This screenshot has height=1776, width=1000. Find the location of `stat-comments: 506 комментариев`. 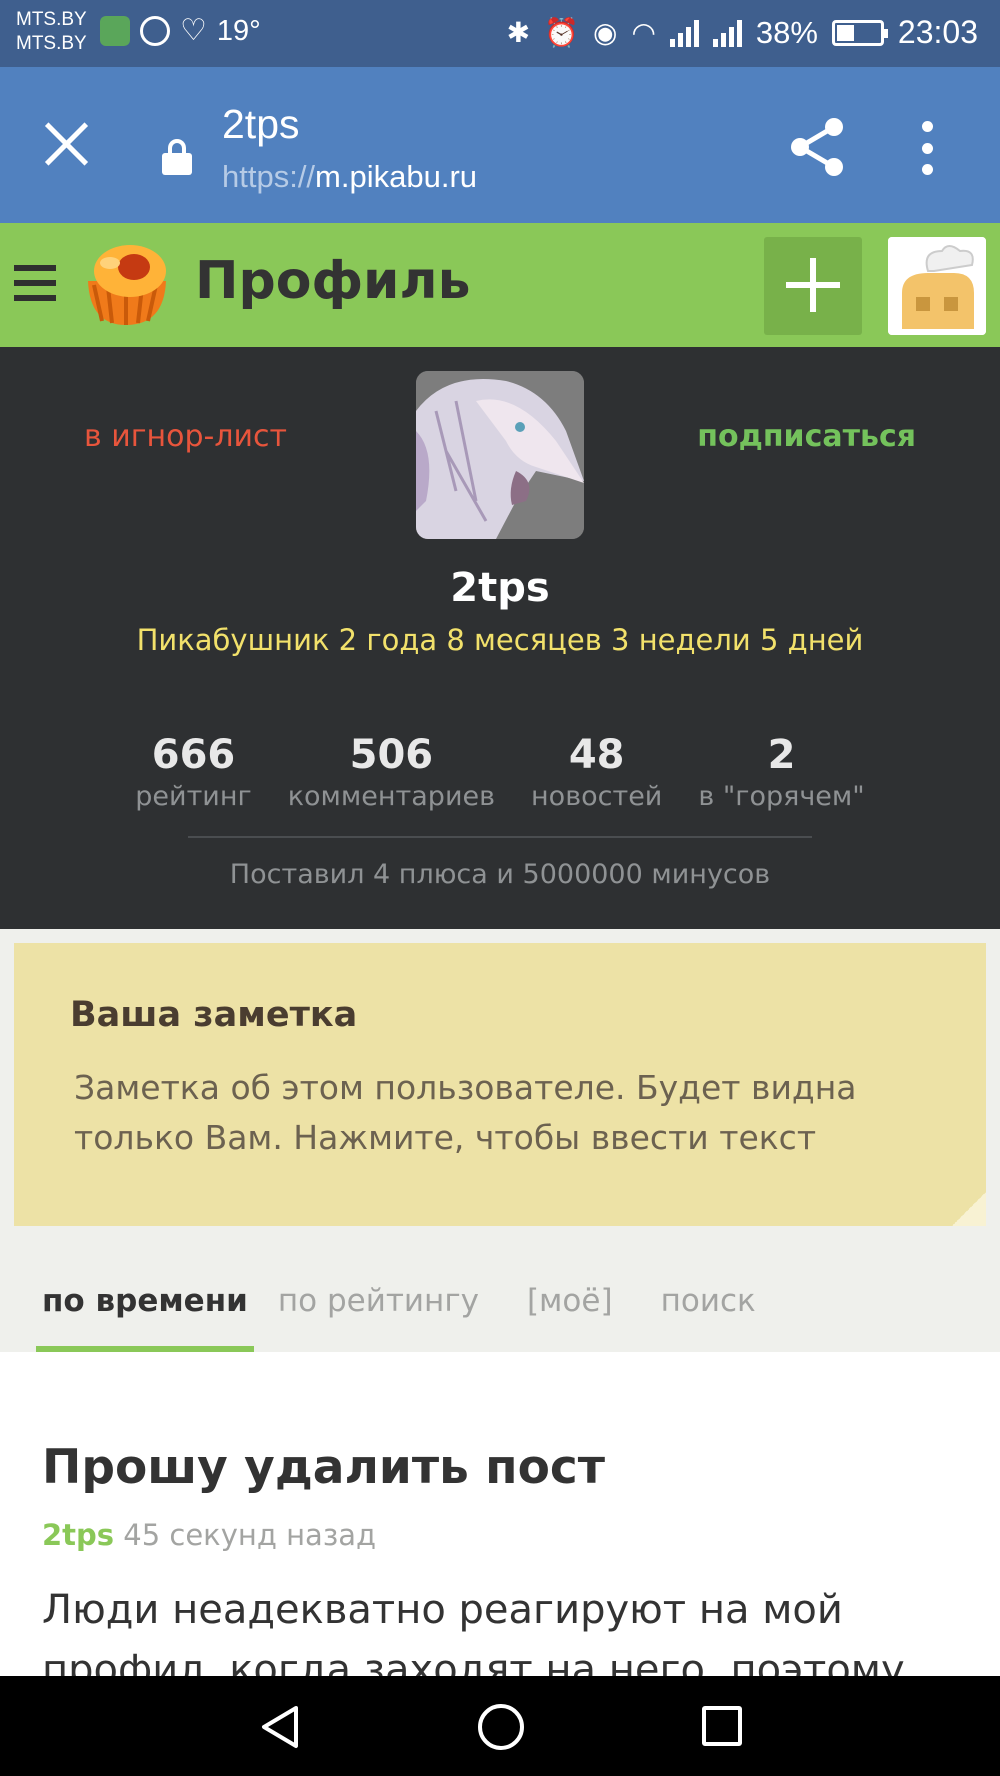

stat-comments: 506 комментариев is located at coordinates (391, 773).